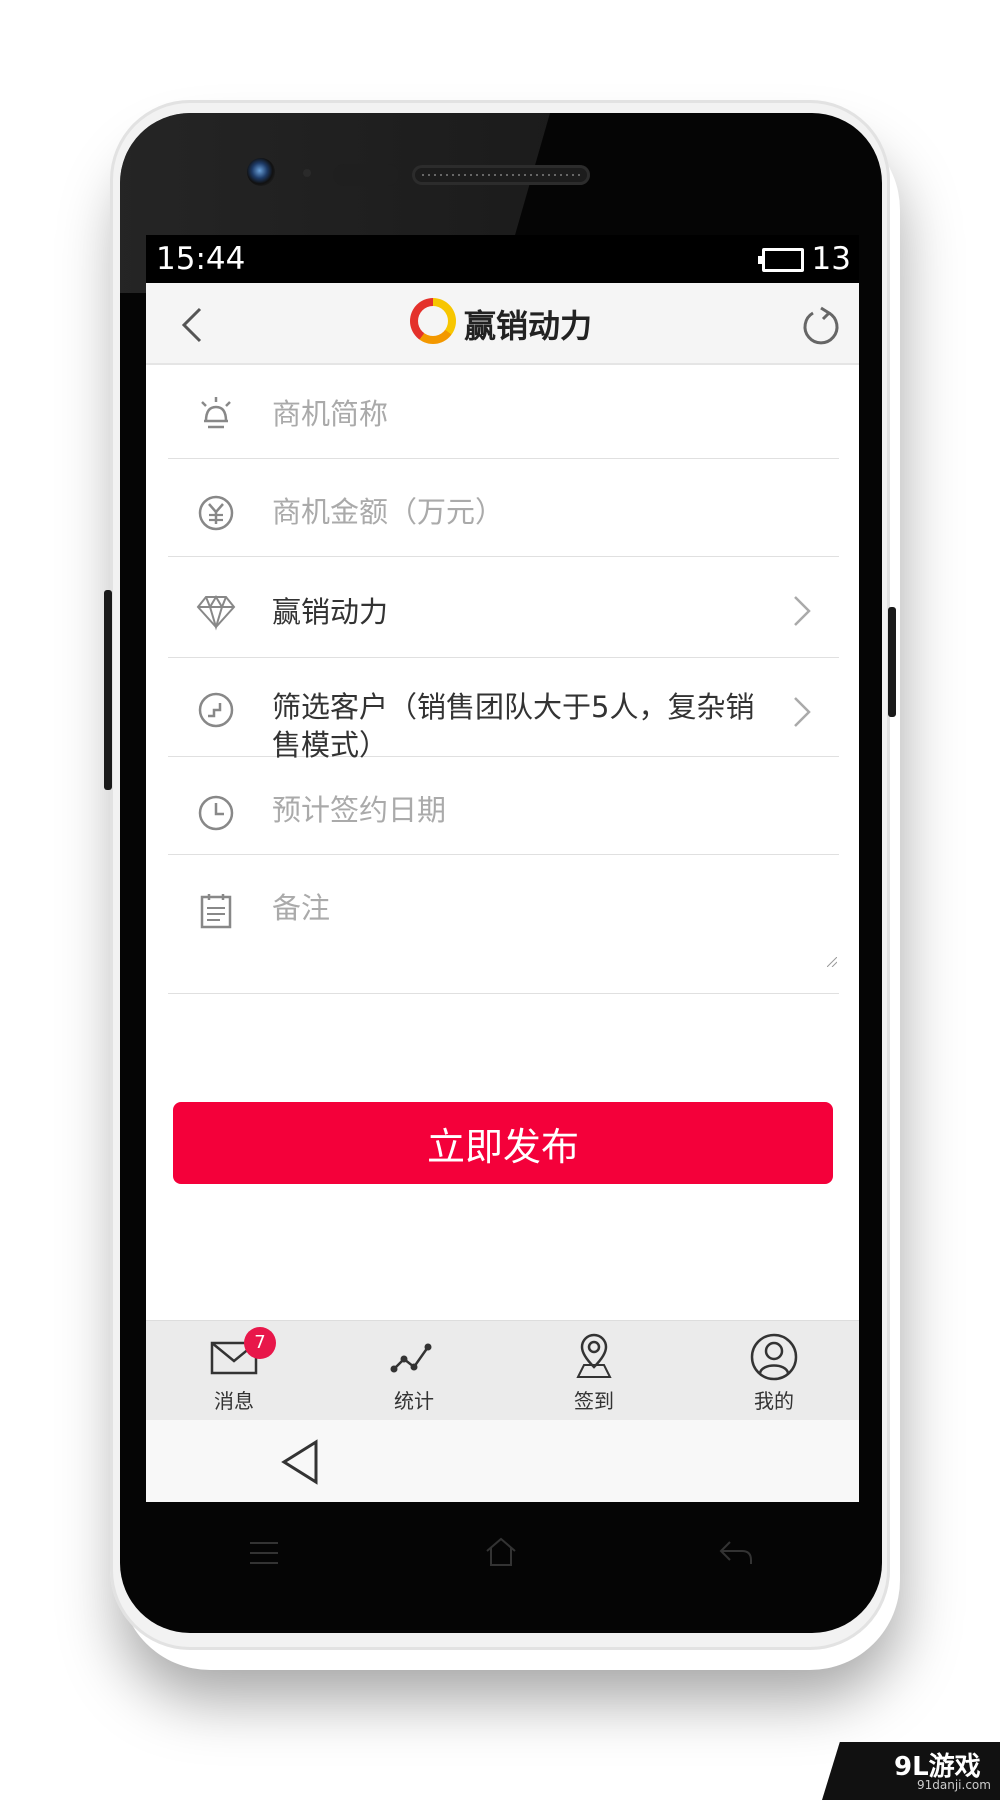  Describe the element at coordinates (594, 1355) in the screenshot. I see `location-icon` at that location.